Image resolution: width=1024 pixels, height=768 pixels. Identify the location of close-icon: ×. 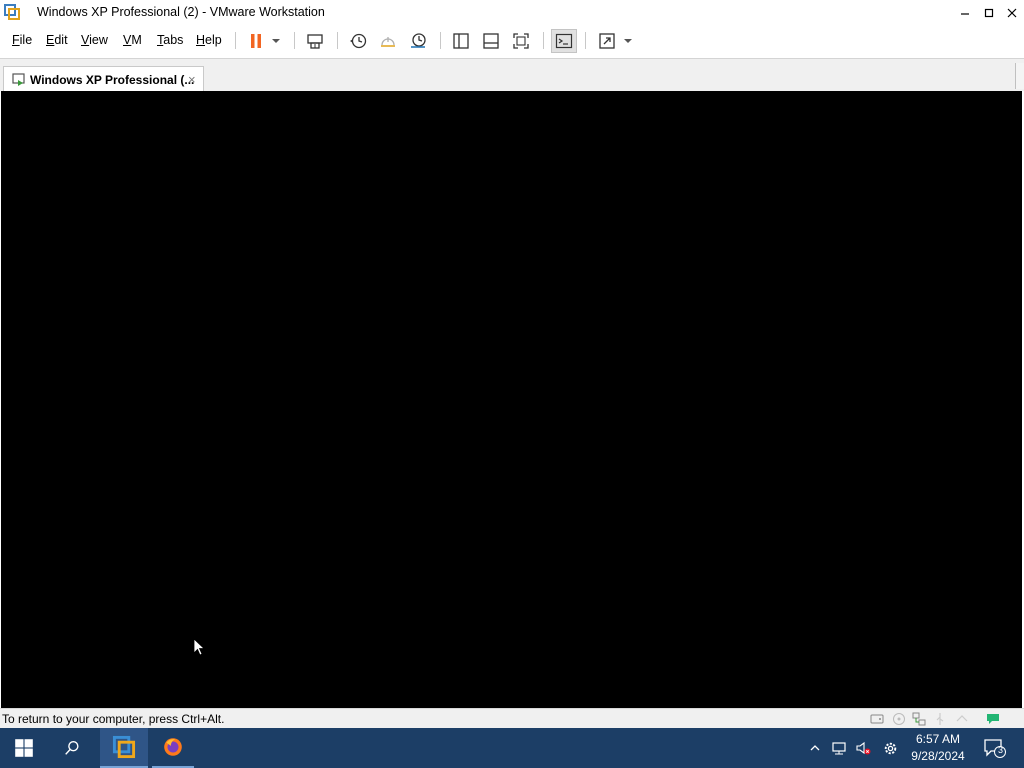
(192, 79).